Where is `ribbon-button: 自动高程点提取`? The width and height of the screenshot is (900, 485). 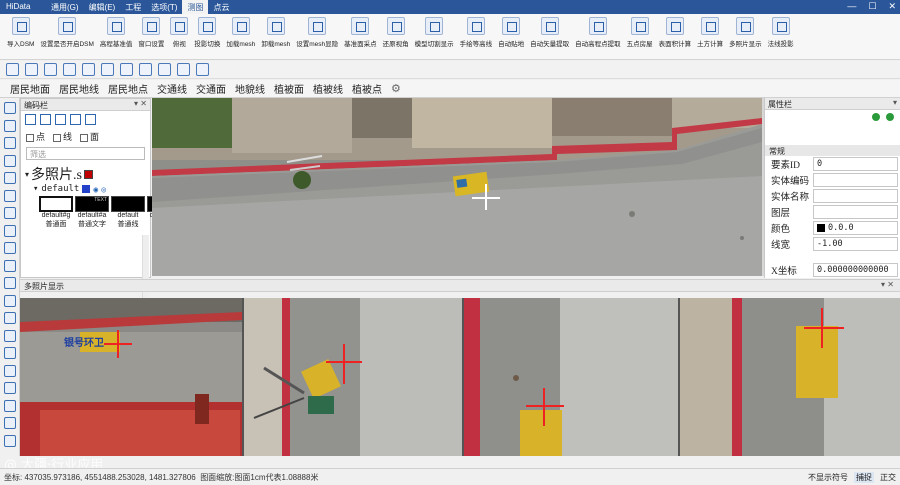
ribbon-button: 自动高程点提取 is located at coordinates (598, 37).